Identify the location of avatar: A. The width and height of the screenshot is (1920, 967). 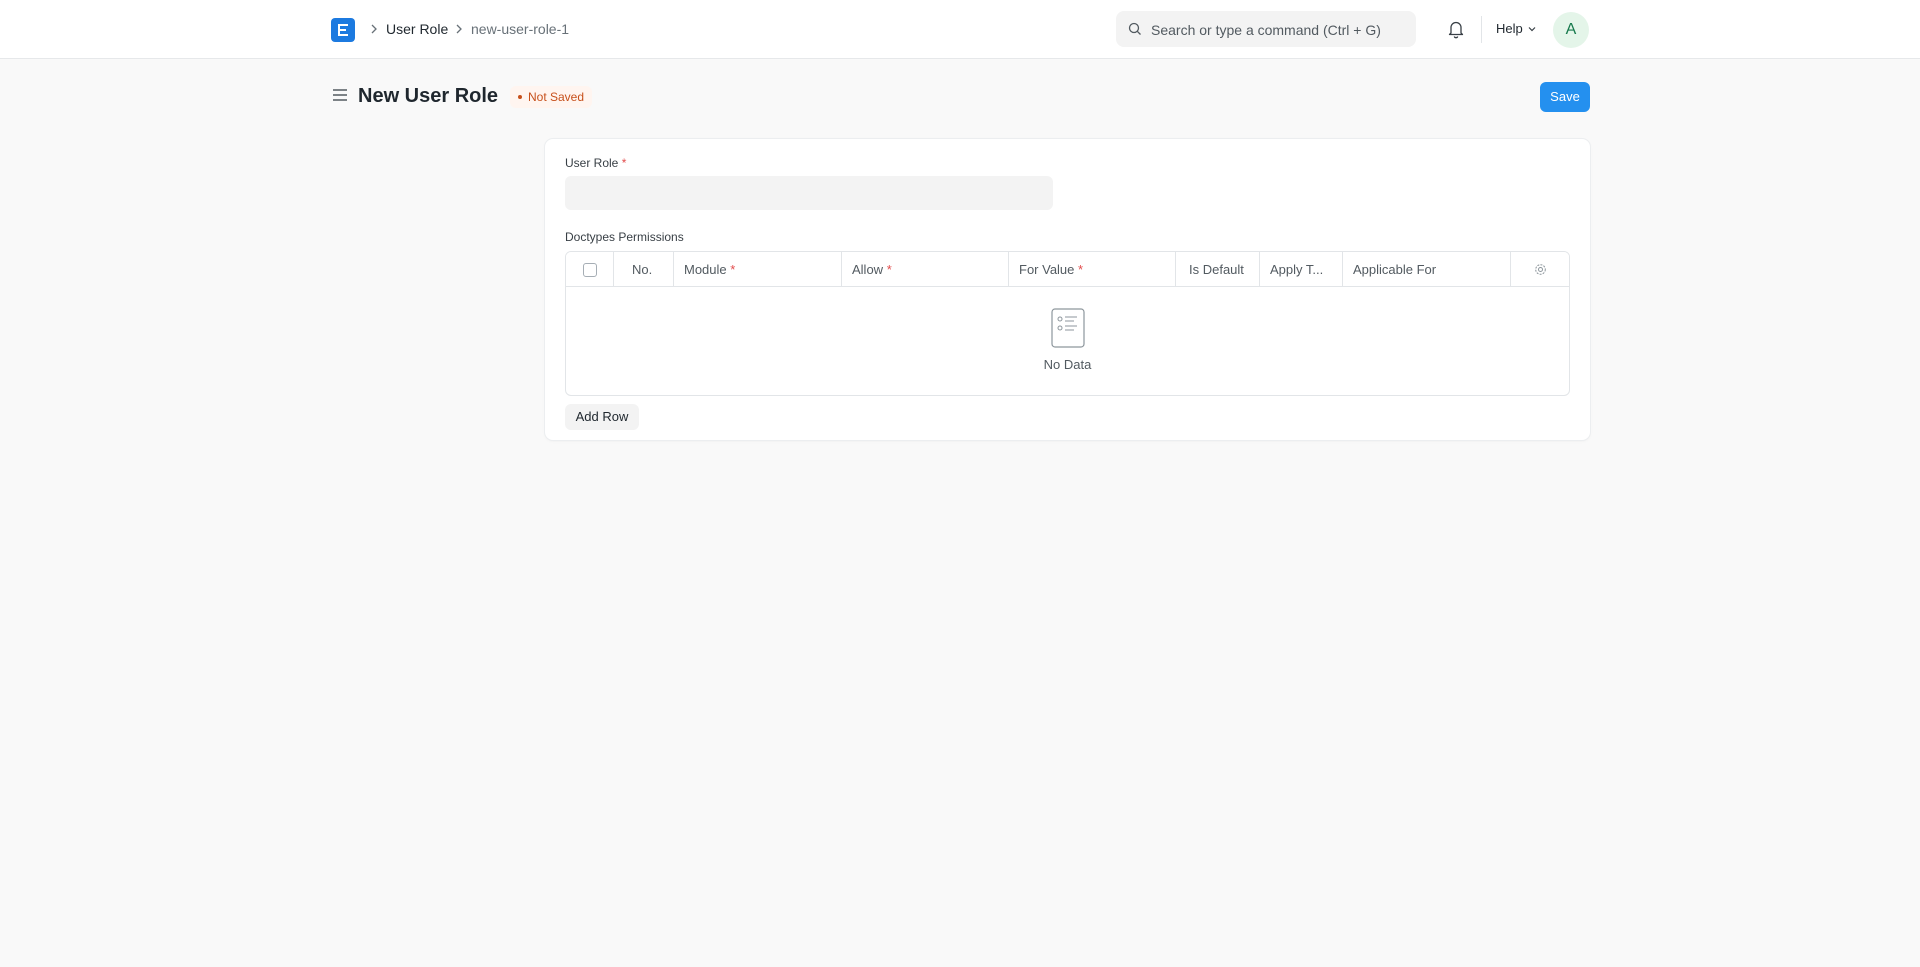
(1571, 30).